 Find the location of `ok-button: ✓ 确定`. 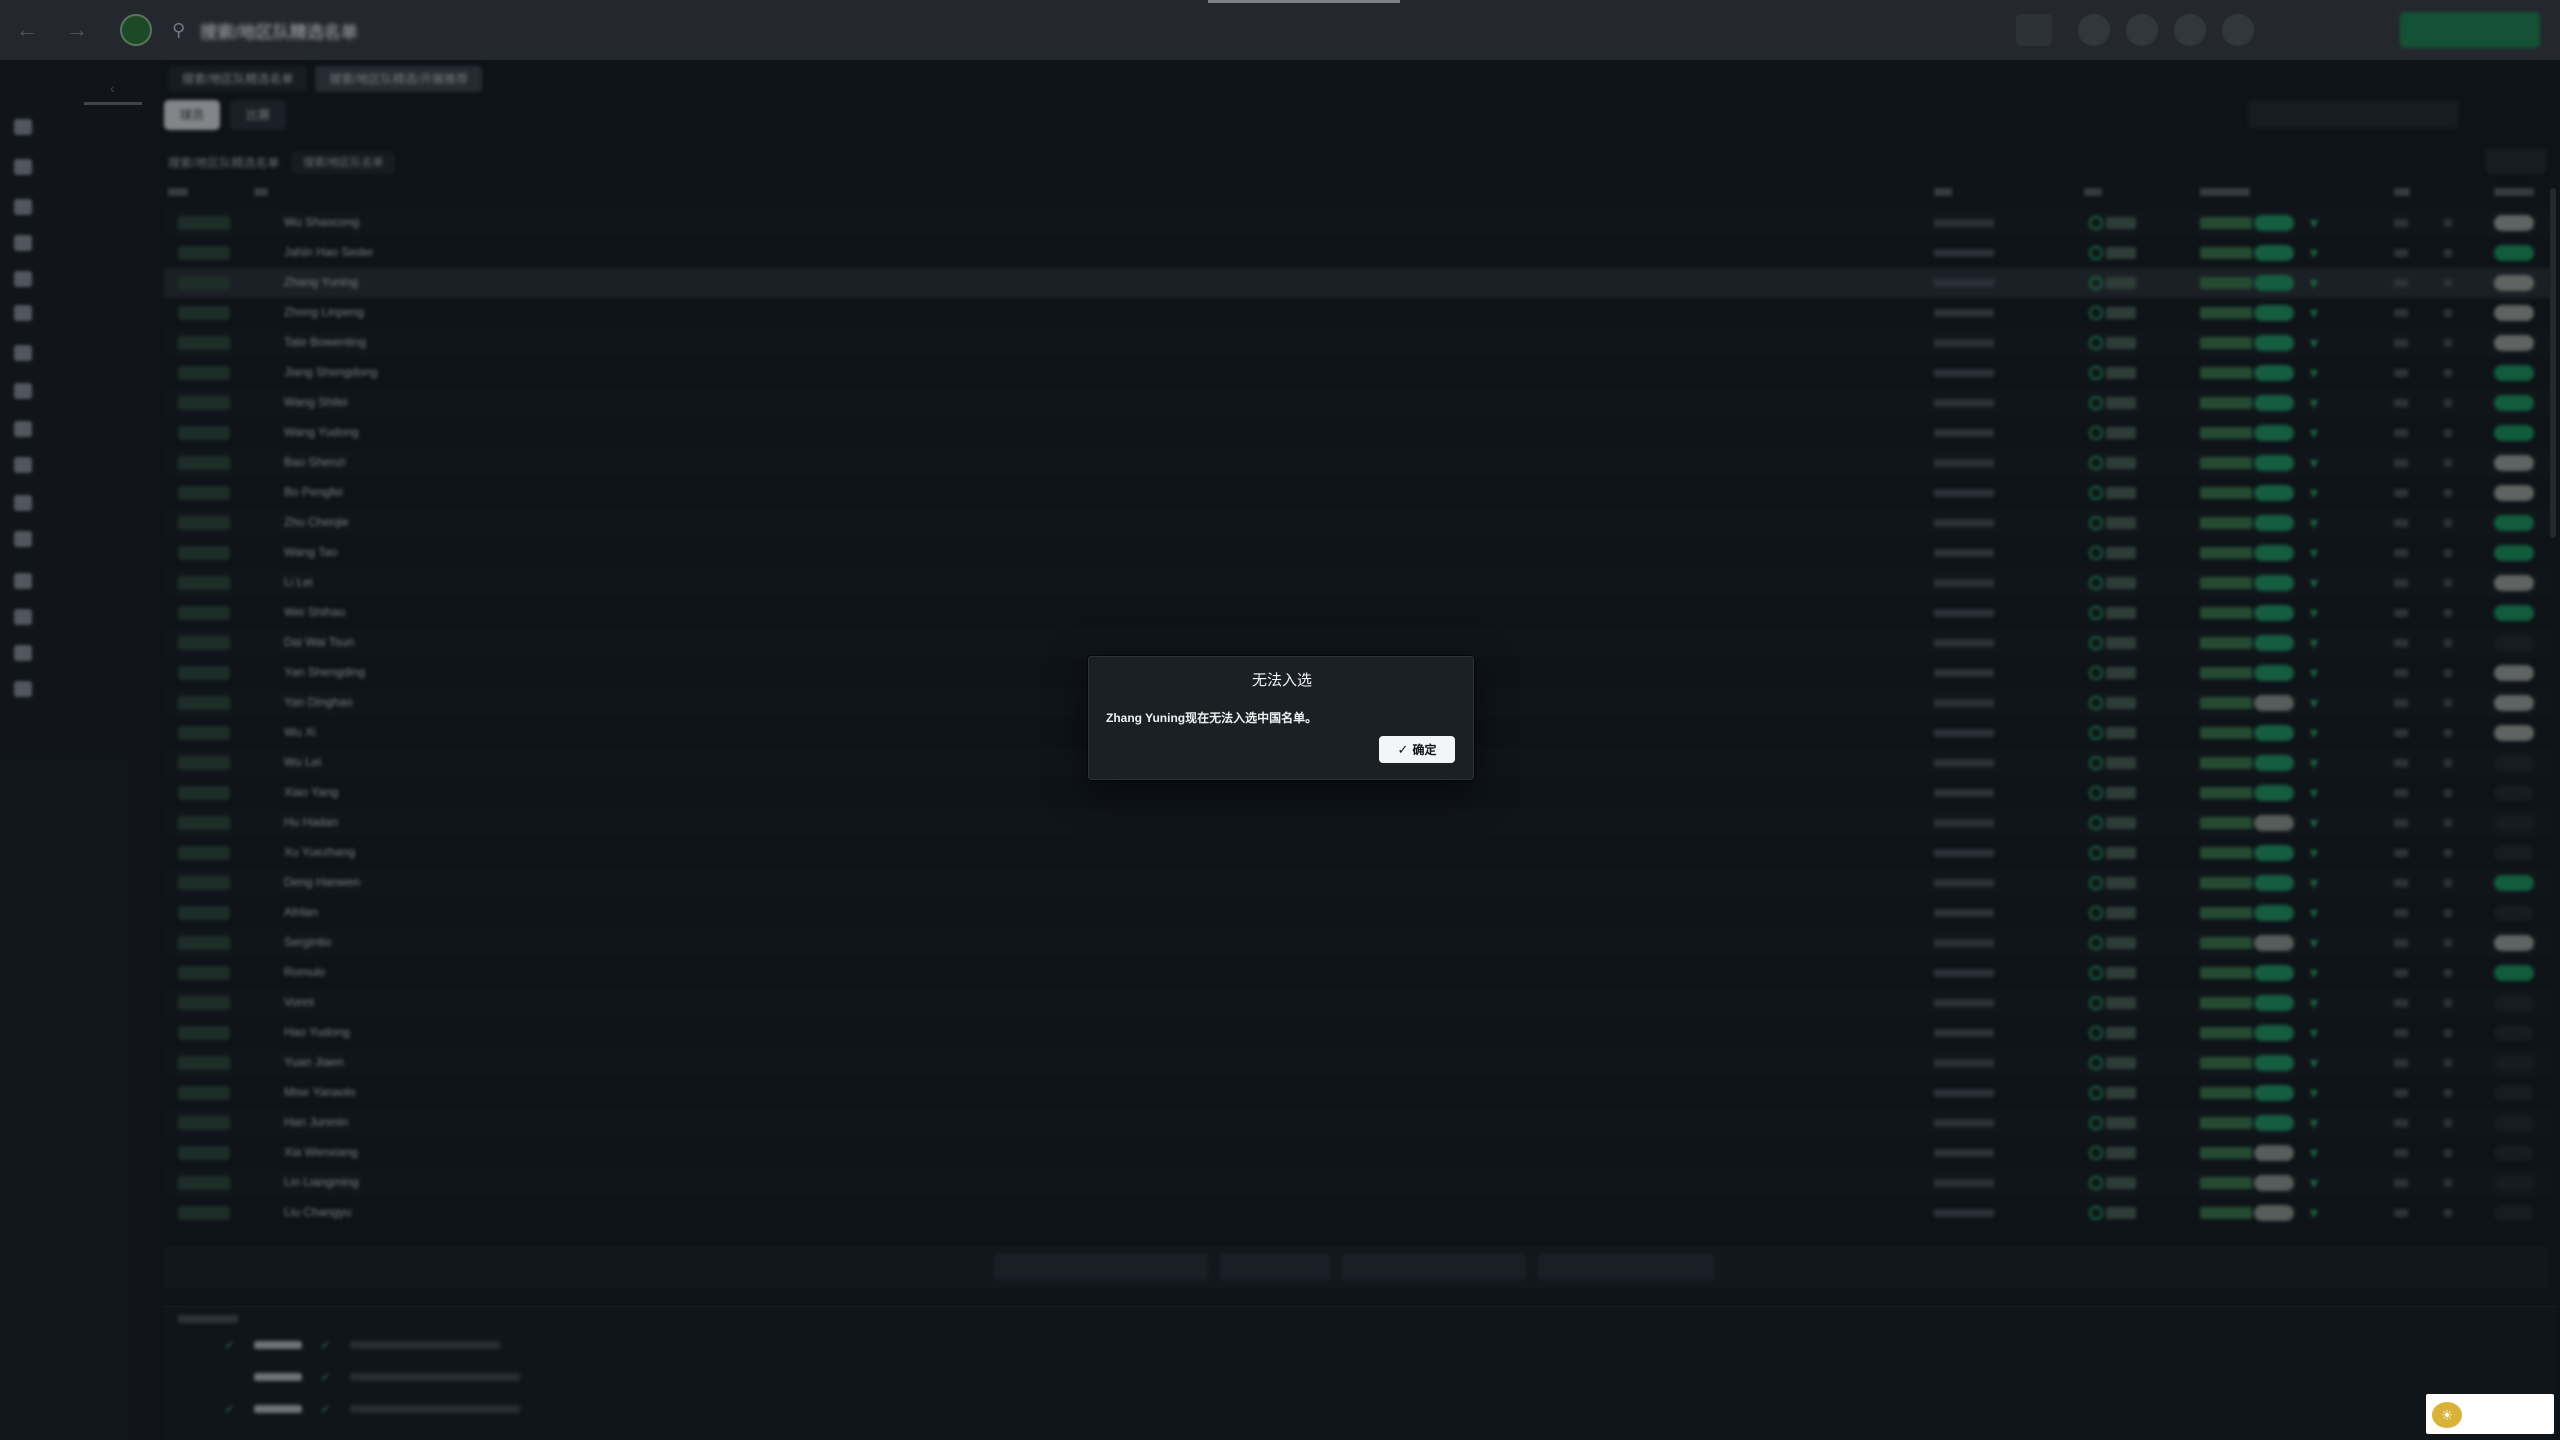

ok-button: ✓ 确定 is located at coordinates (1417, 749).